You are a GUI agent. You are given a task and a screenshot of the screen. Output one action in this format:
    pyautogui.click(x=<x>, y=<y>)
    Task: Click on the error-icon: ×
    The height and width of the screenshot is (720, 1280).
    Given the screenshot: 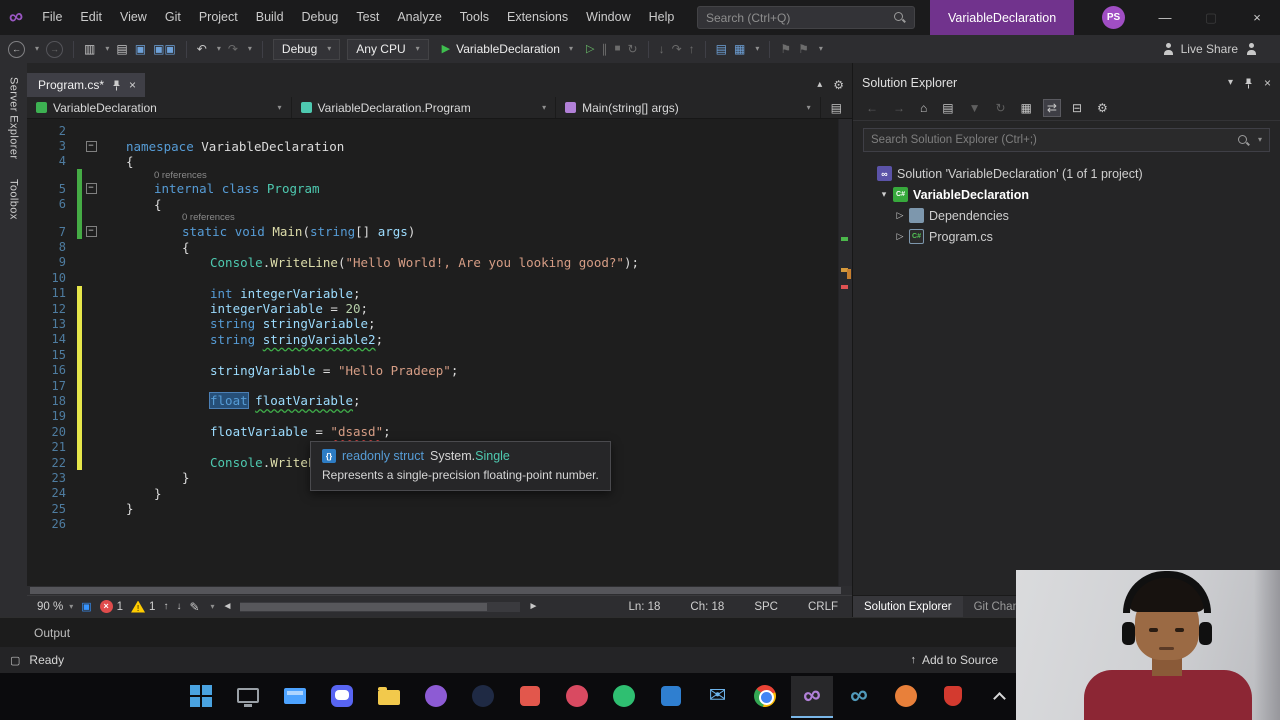 What is the action you would take?
    pyautogui.click(x=106, y=606)
    